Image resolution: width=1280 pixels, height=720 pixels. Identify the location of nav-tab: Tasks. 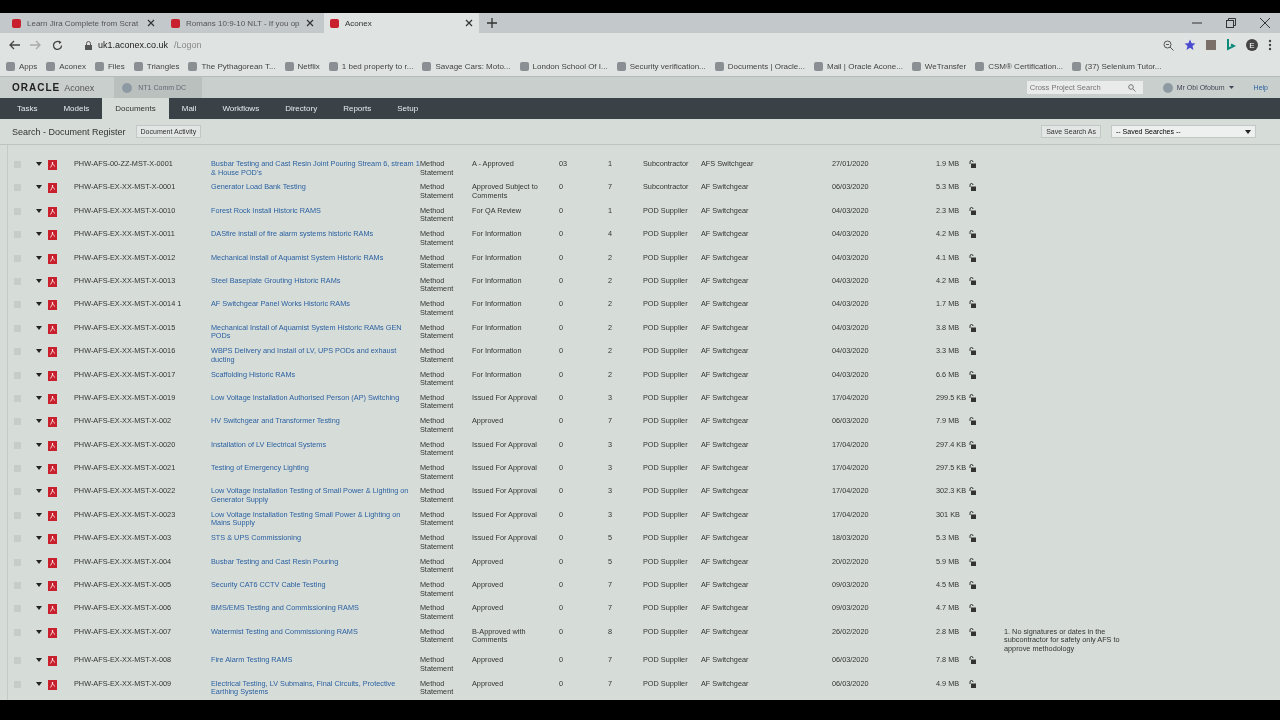
(27, 108).